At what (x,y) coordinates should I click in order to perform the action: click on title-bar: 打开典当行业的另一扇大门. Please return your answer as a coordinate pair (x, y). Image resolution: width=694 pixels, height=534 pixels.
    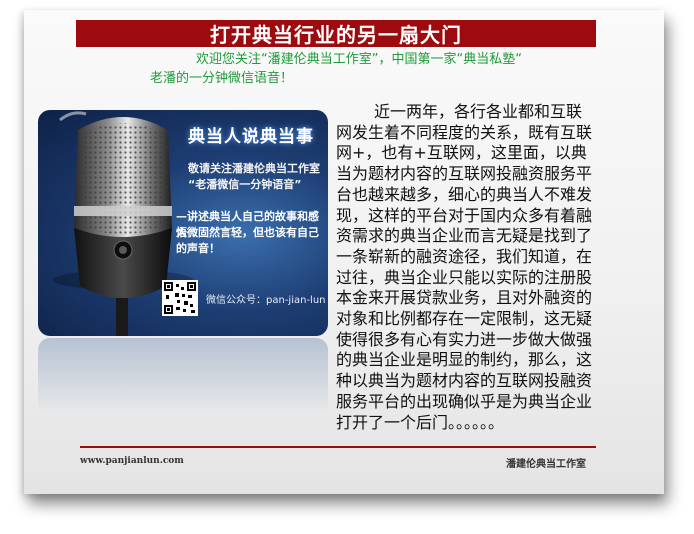
    Looking at the image, I should click on (336, 33).